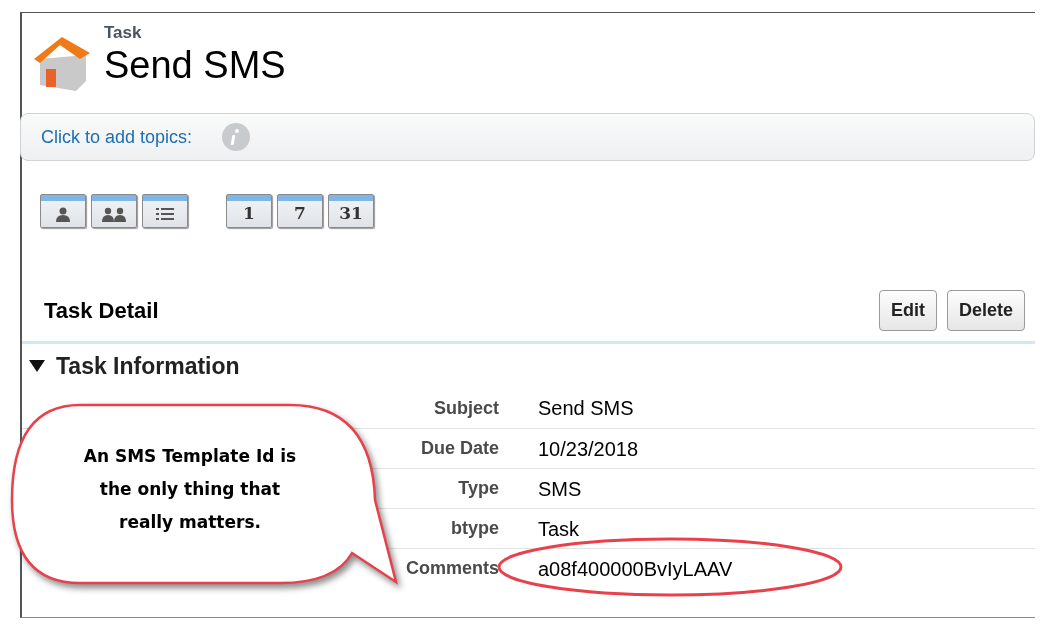 This screenshot has height=633, width=1043. I want to click on list-view-button, so click(165, 211).